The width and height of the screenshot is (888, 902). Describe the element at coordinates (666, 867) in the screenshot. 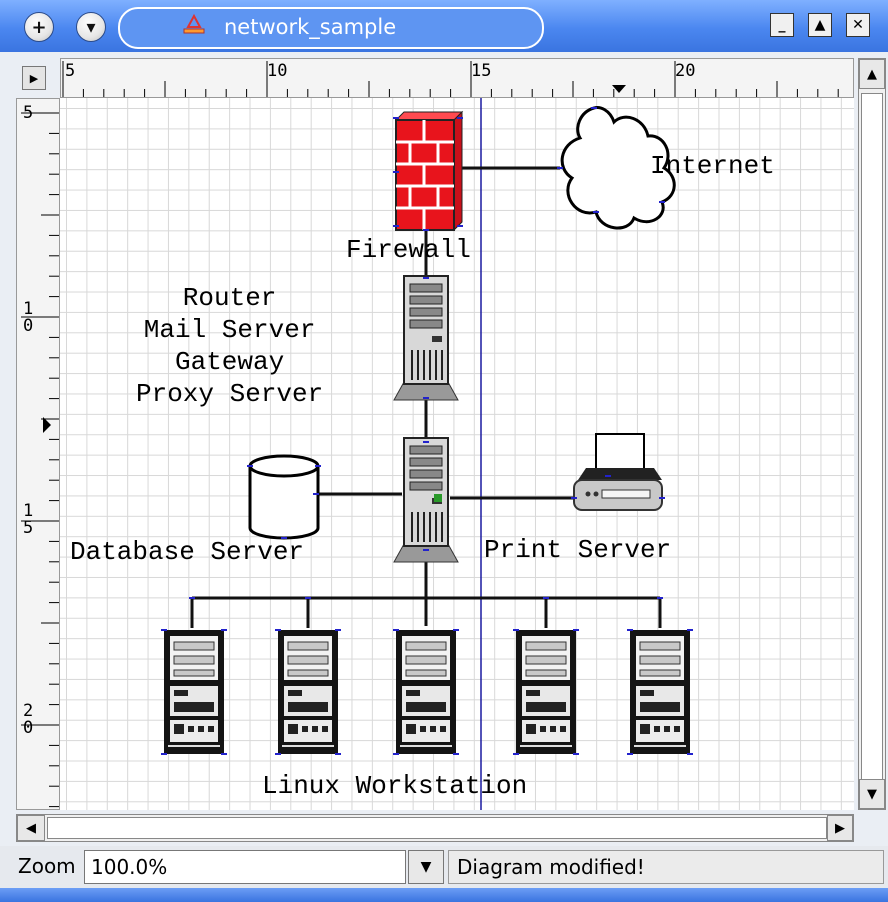

I see `status-message: Diagram modified!` at that location.